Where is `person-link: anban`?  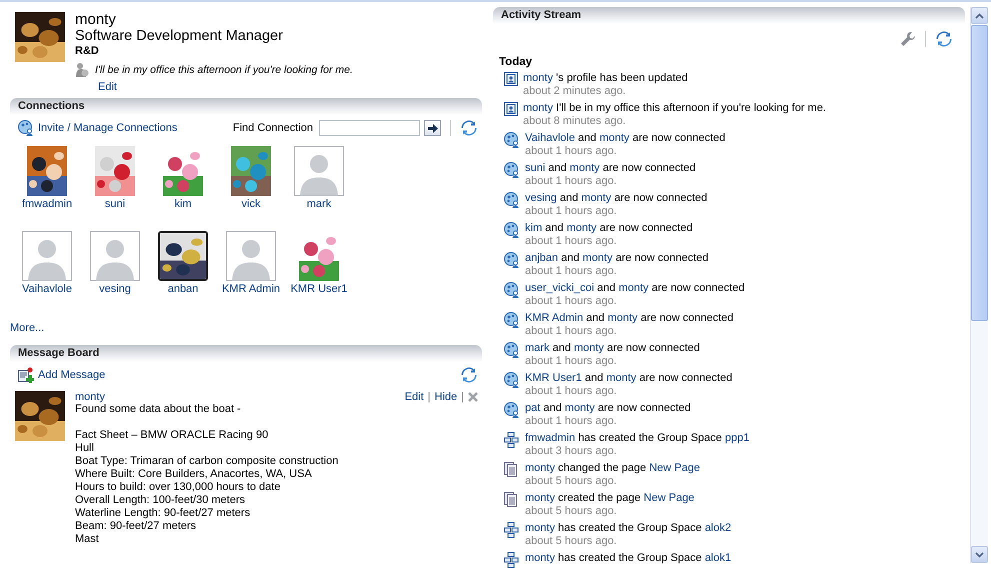
person-link: anban is located at coordinates (183, 289).